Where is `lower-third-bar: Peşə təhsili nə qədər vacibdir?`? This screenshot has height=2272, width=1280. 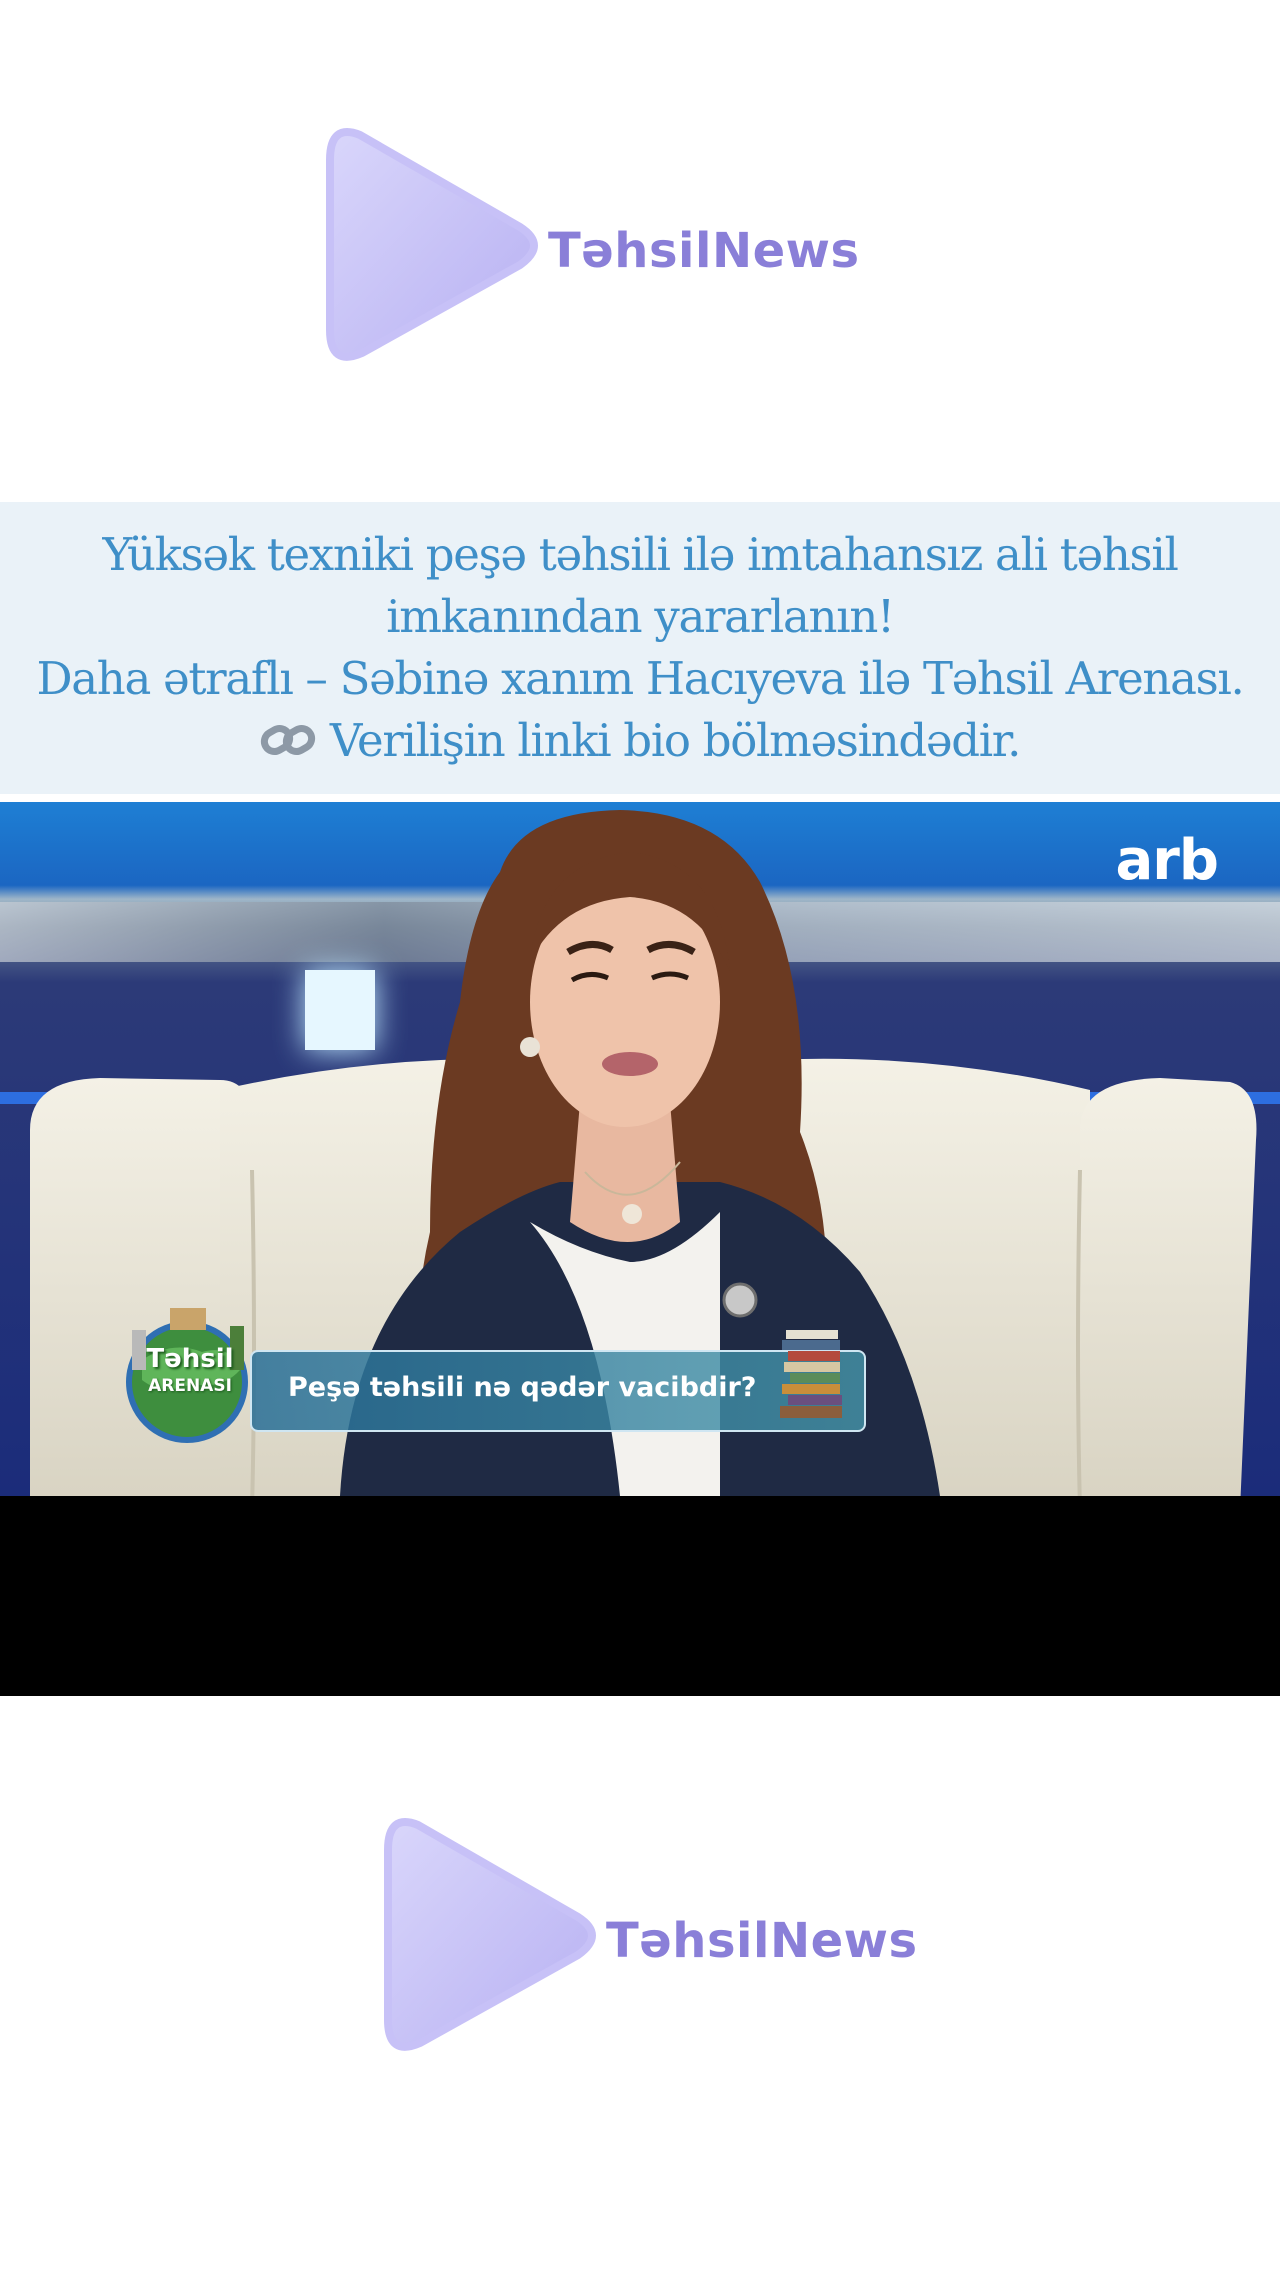
lower-third-bar: Peşə təhsili nə qədər vacibdir? is located at coordinates (558, 1391).